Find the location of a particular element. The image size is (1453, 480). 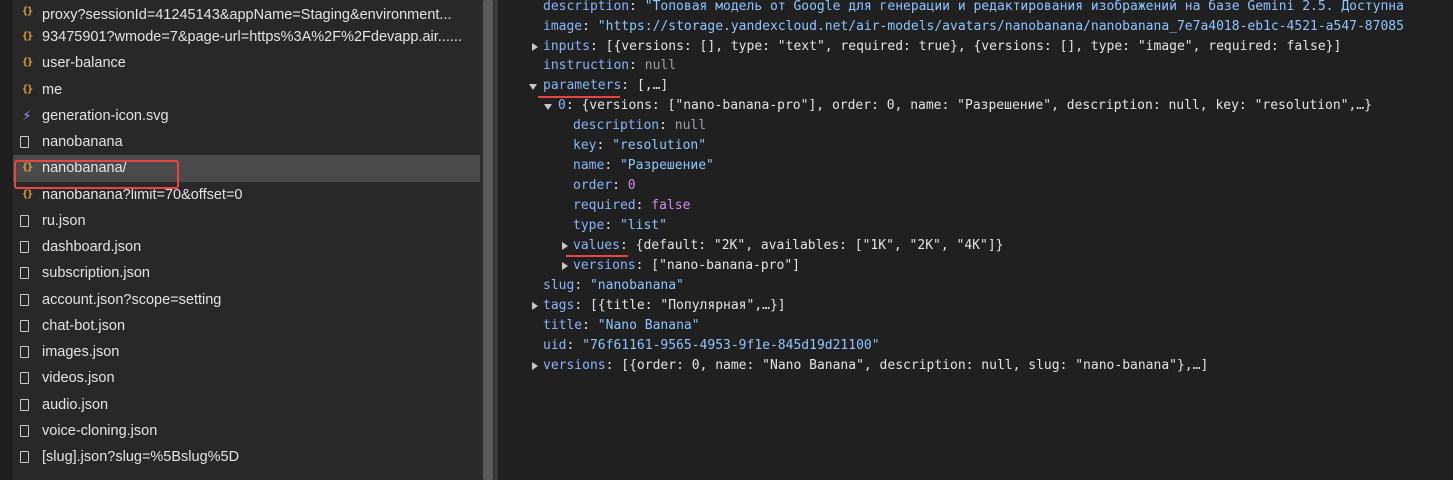

request-name: nanobanana?limit=70&offset=0 is located at coordinates (142, 194).